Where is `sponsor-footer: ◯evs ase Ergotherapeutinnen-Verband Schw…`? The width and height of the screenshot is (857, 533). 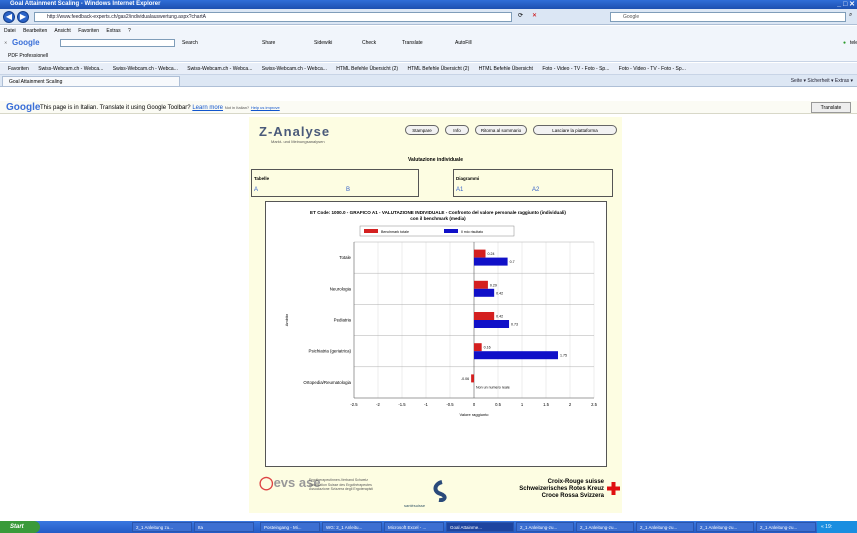 sponsor-footer: ◯evs ase Ergotherapeutinnen-Verband Schw… is located at coordinates (435, 492).